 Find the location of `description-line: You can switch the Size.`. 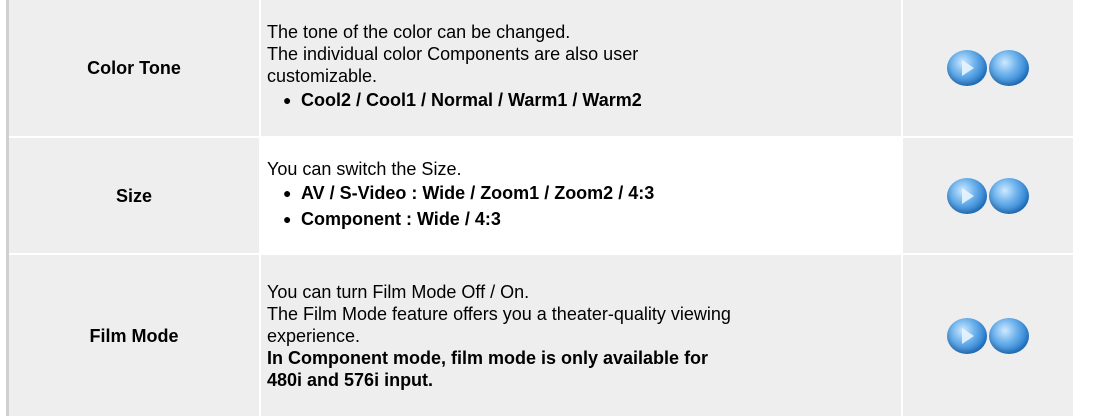

description-line: You can switch the Size. is located at coordinates (364, 168).